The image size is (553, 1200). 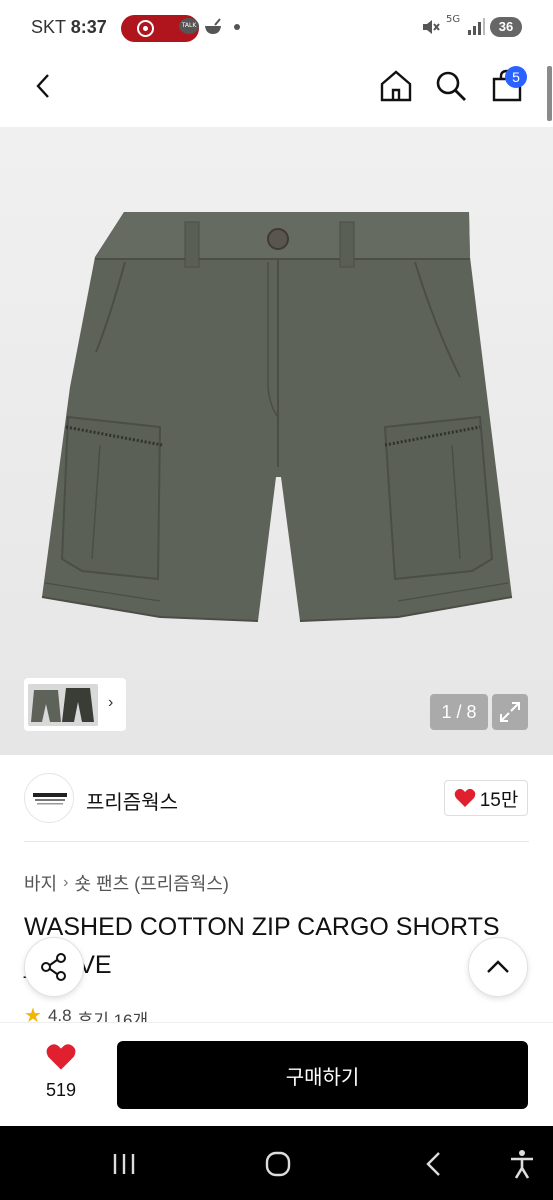 What do you see at coordinates (63, 705) in the screenshot?
I see `thumbnail-image` at bounding box center [63, 705].